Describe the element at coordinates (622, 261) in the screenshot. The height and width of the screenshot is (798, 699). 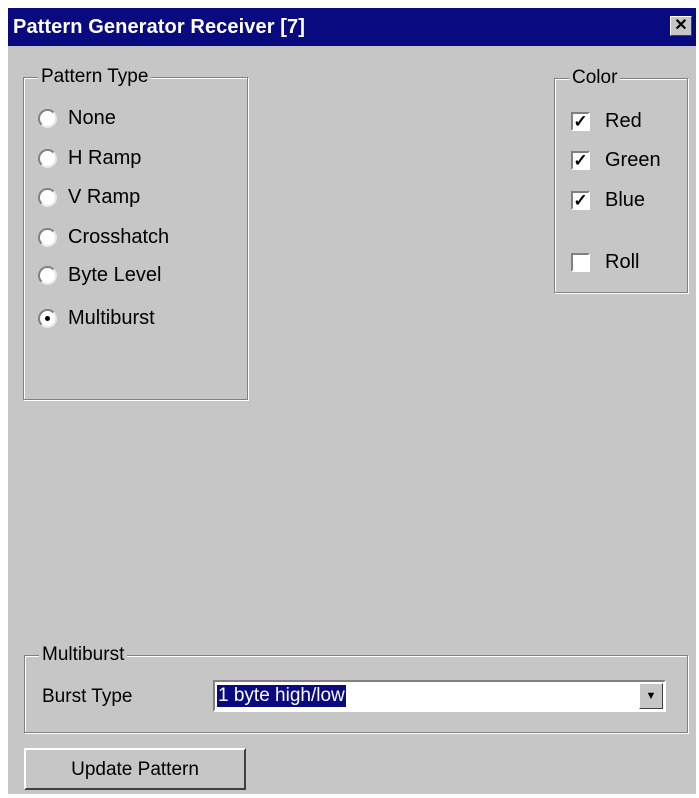
I see `checkbox-label: Roll` at that location.